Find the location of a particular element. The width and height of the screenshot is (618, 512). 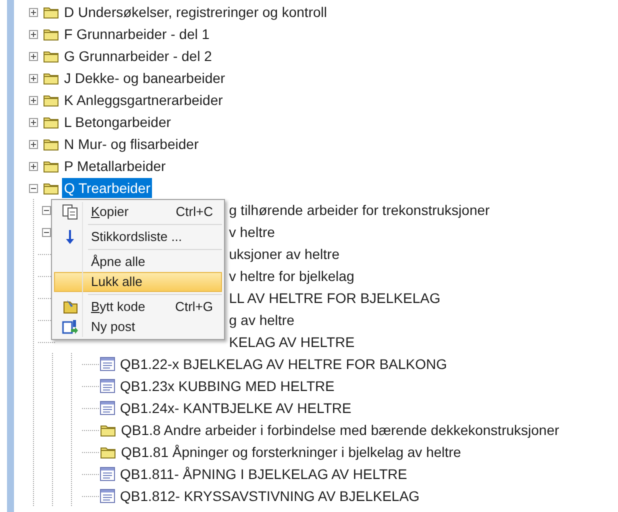

tree-item: J Dekke- og banearbeider is located at coordinates (145, 78).